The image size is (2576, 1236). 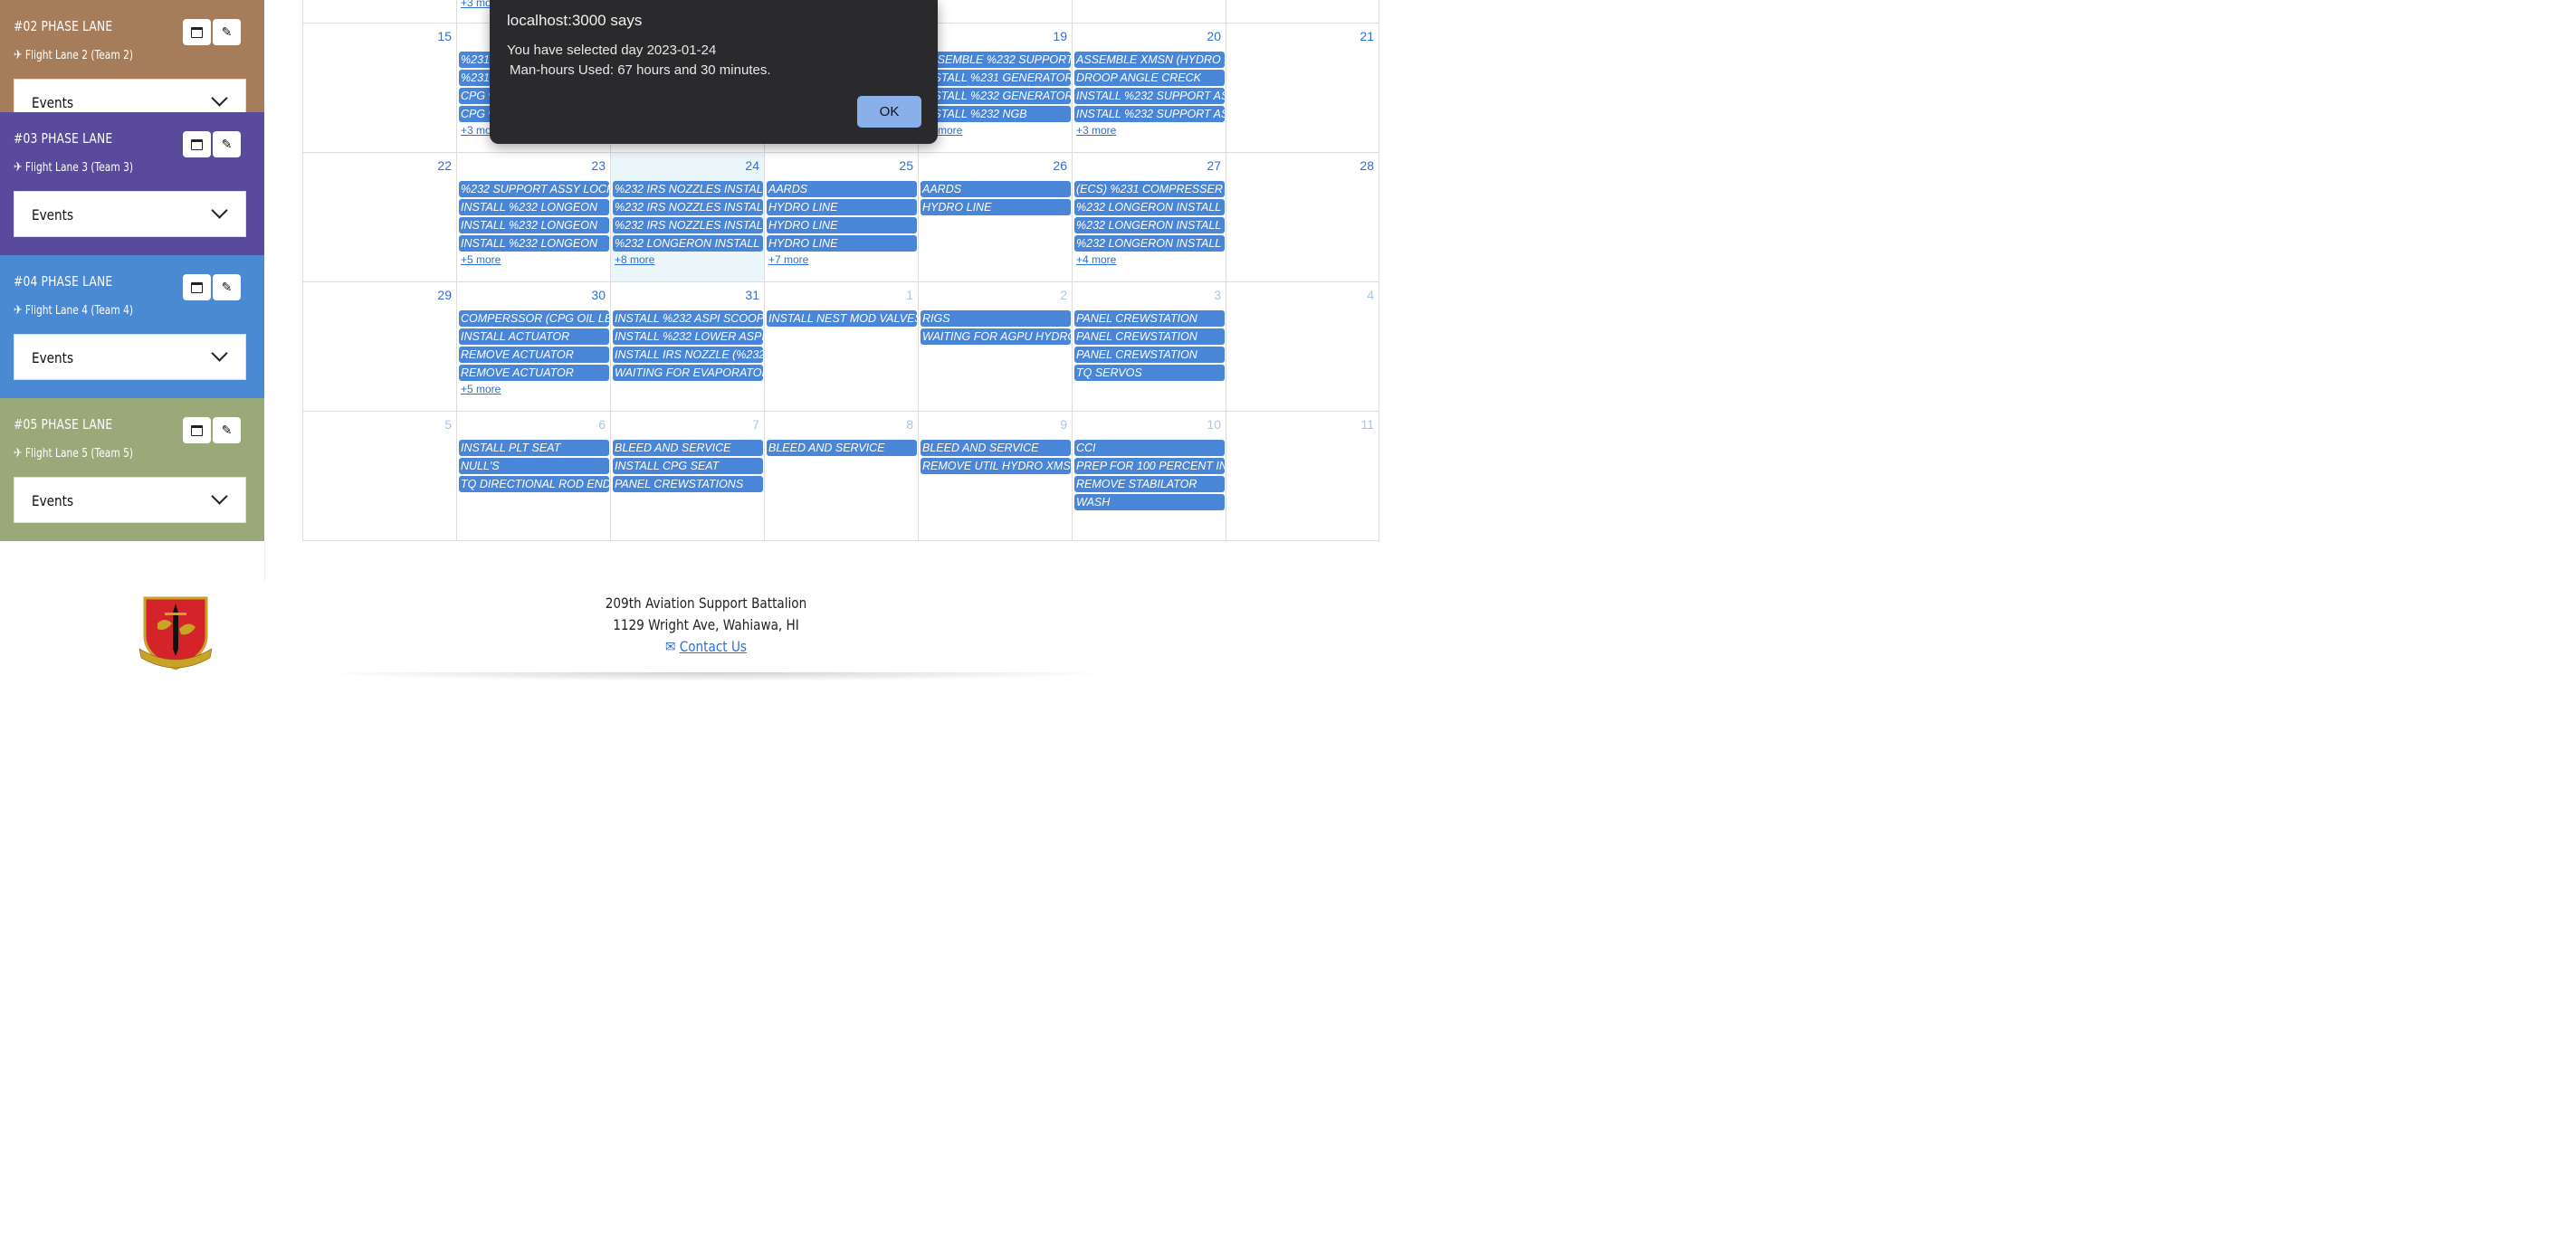 What do you see at coordinates (996, 336) in the screenshot?
I see `calendar-event: WAITING FOR AGPU HYDRO` at bounding box center [996, 336].